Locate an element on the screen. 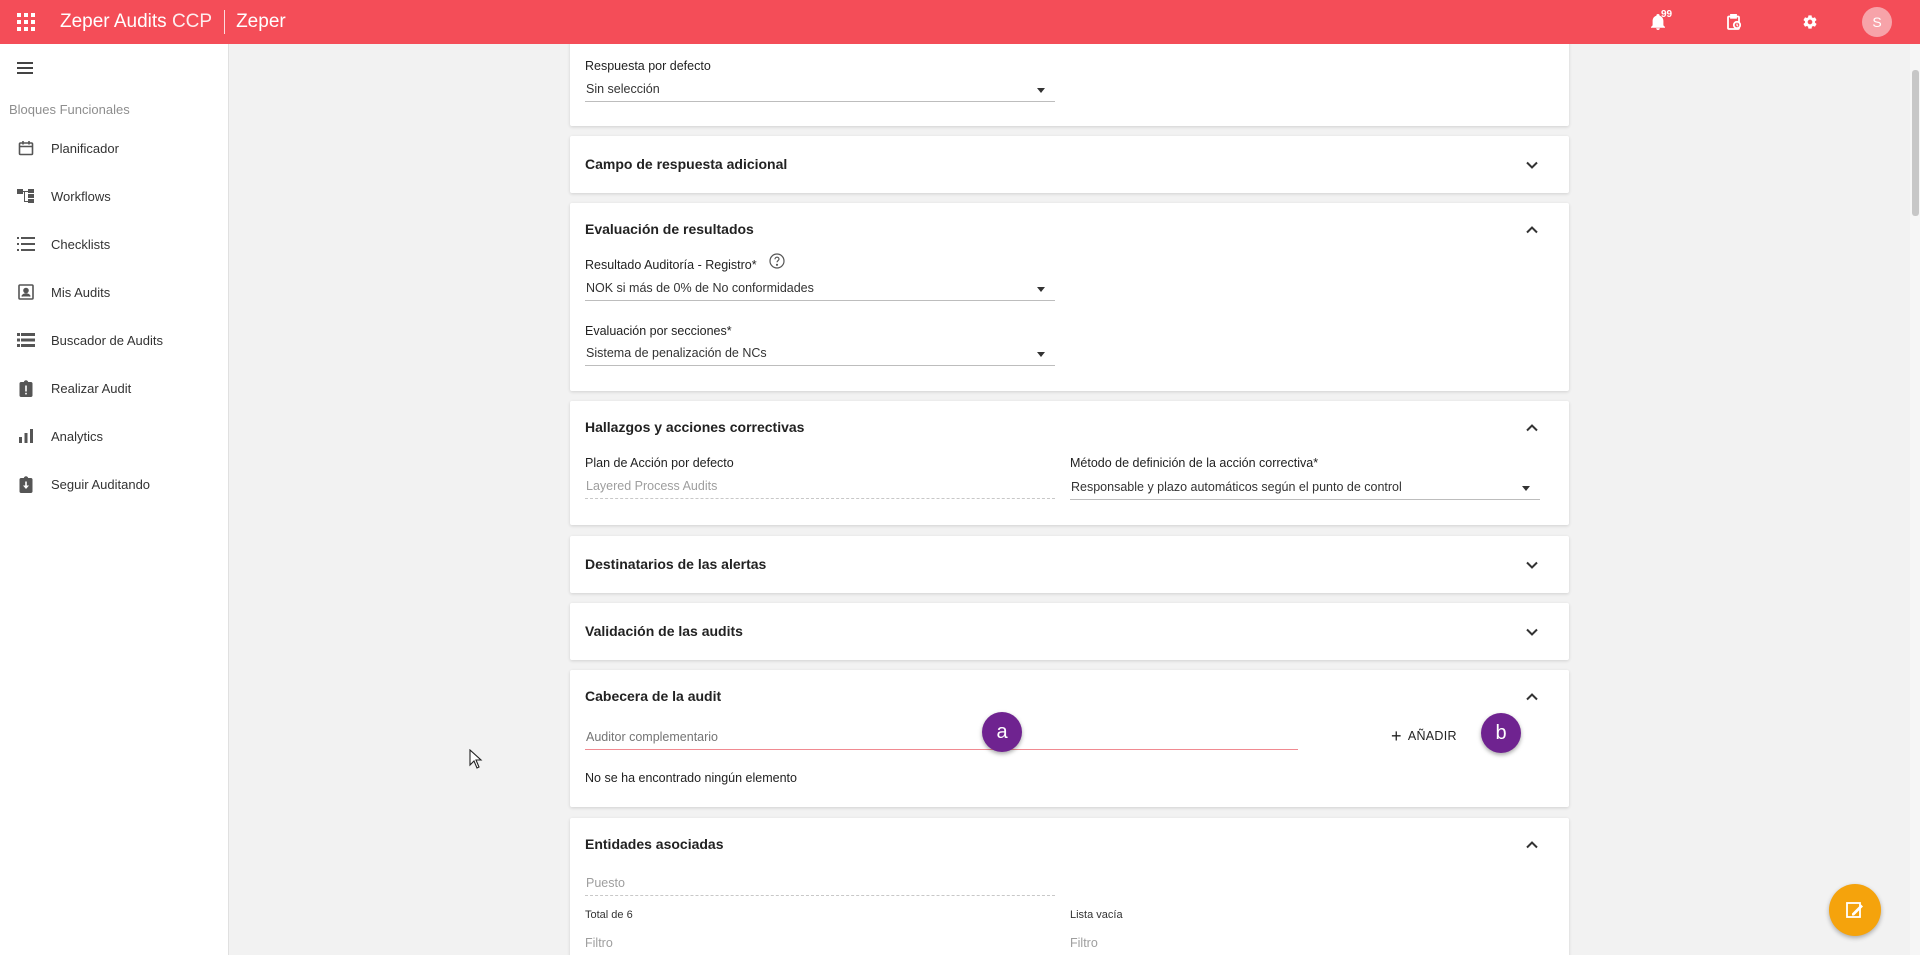 The width and height of the screenshot is (1920, 955). plus-icon: + is located at coordinates (1396, 736).